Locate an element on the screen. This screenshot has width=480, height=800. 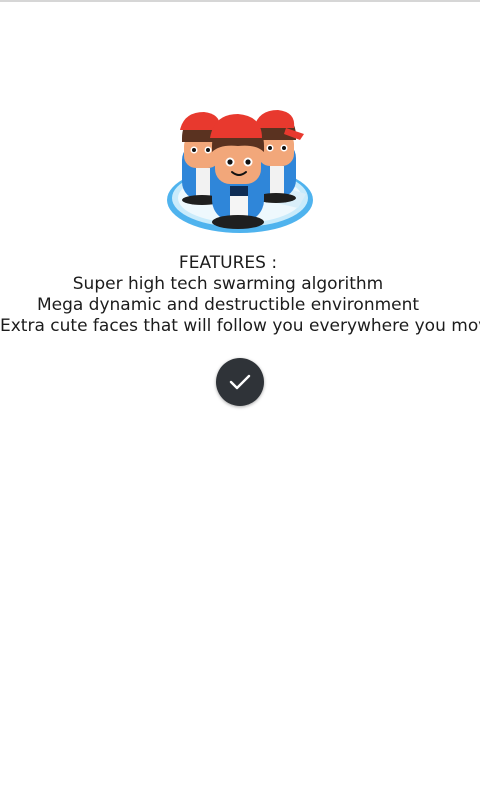
features-heading: FEATURES : is located at coordinates (228, 263).